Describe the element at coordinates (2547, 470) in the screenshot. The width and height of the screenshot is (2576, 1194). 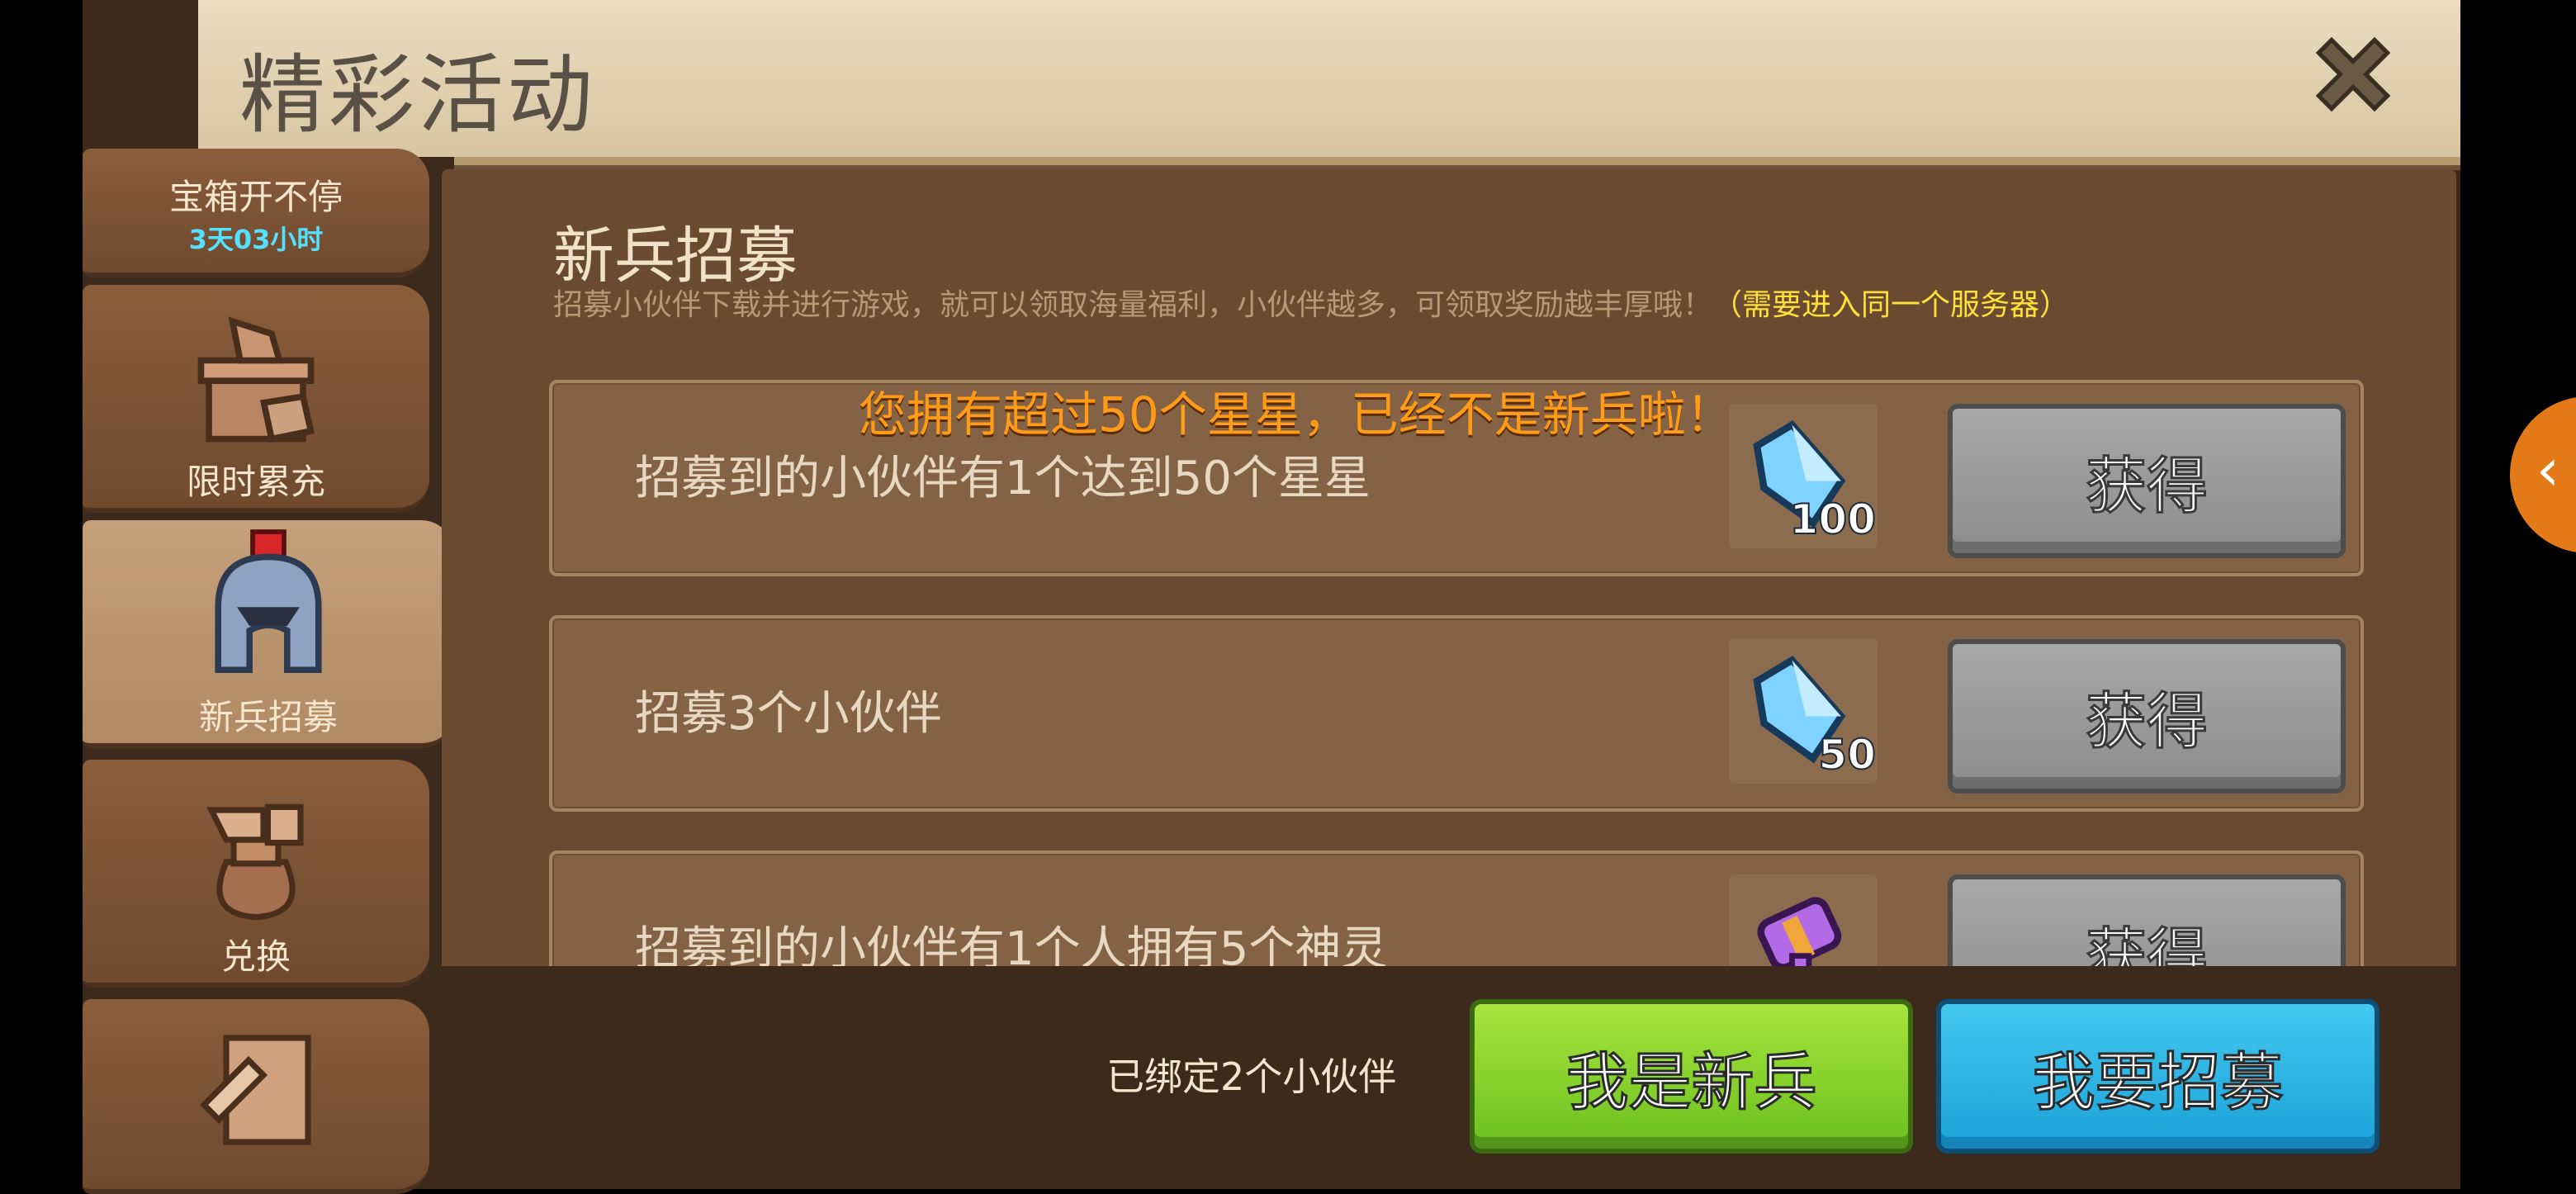
I see `chevron-left-icon: ‹` at that location.